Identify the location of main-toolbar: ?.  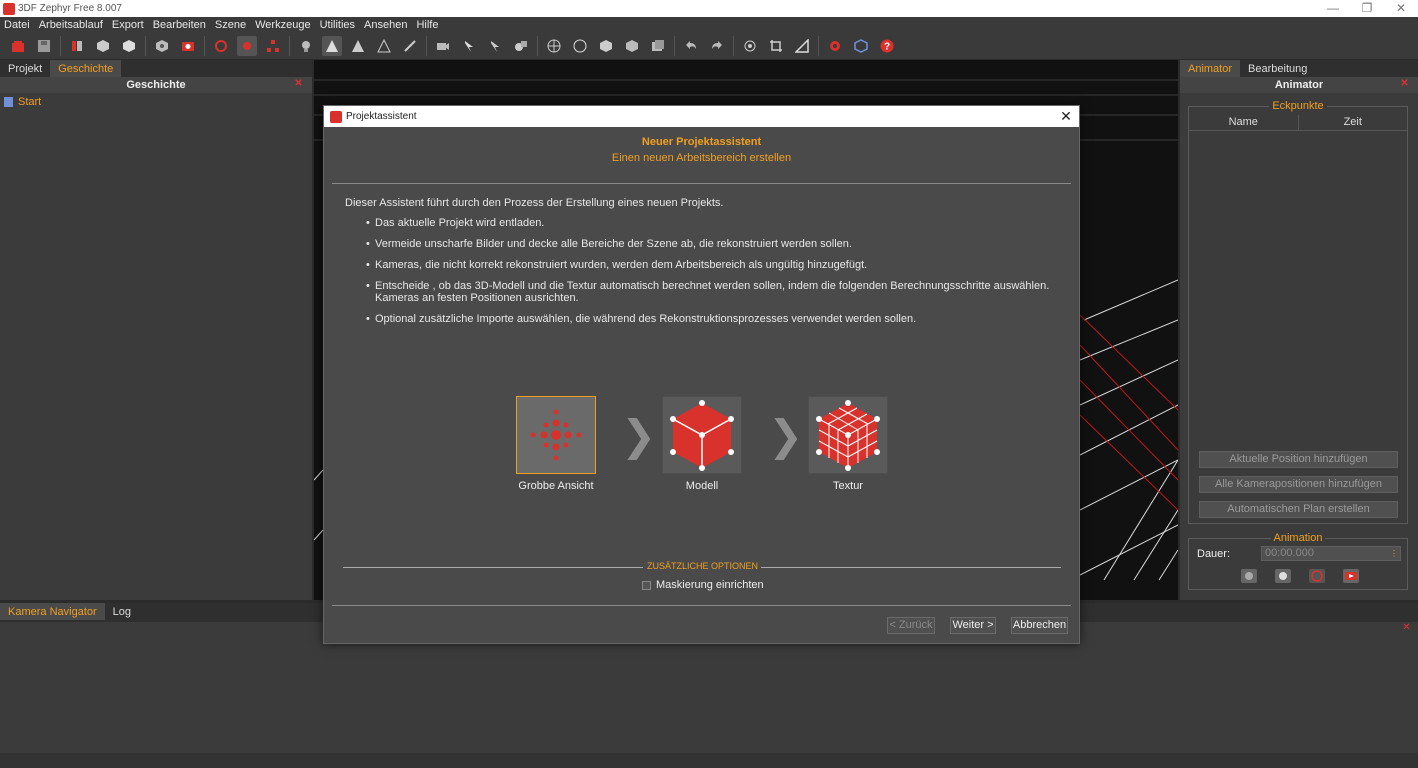
(709, 46).